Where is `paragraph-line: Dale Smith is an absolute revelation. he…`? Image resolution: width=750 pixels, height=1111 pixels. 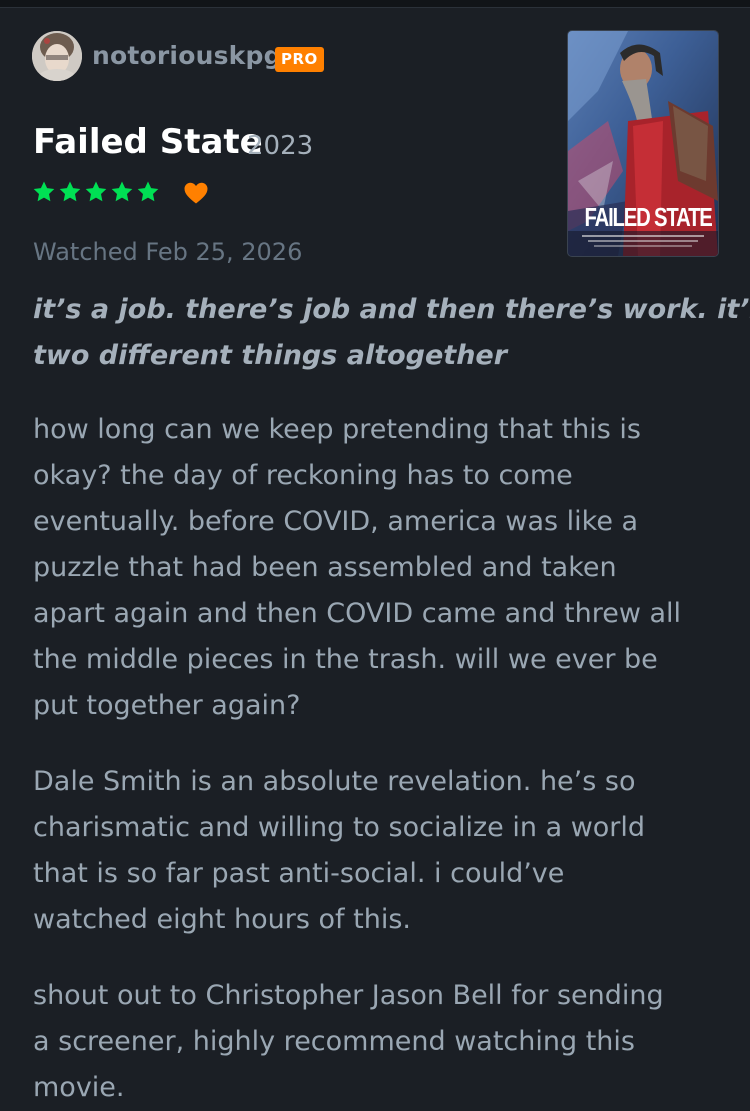 paragraph-line: Dale Smith is an absolute revelation. he… is located at coordinates (334, 781).